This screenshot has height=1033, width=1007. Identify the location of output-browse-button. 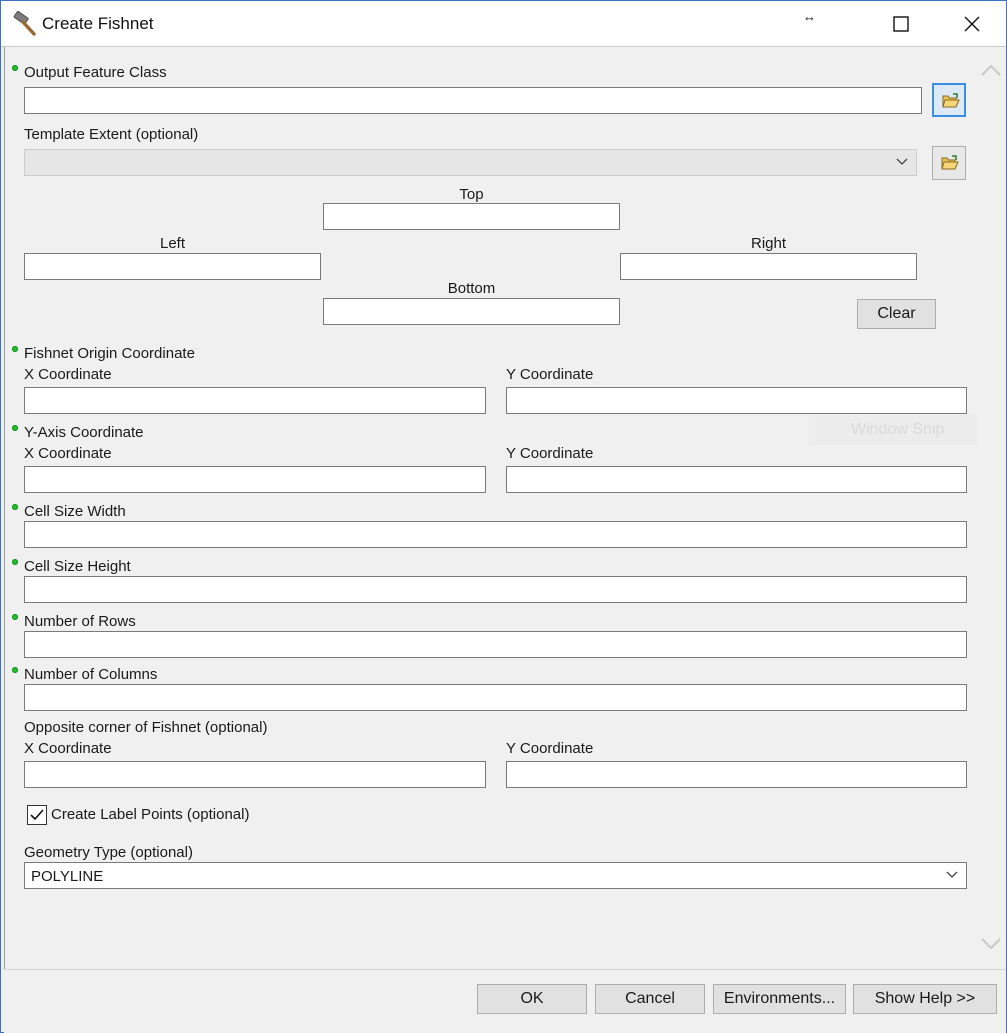
(949, 100).